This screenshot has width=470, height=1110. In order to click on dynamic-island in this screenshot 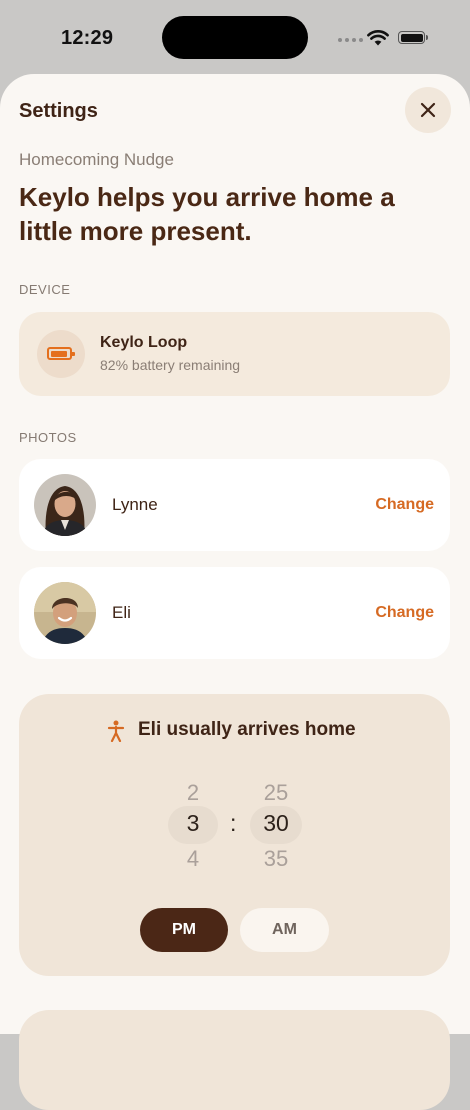, I will do `click(235, 37)`.